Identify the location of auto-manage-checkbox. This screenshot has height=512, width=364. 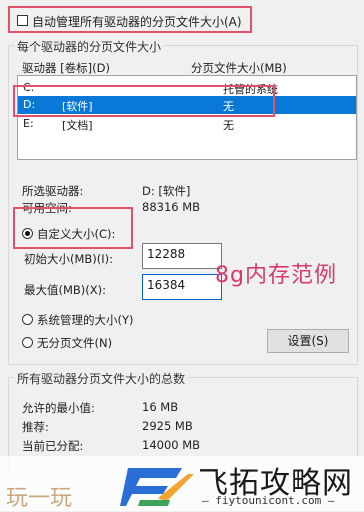
(22, 20).